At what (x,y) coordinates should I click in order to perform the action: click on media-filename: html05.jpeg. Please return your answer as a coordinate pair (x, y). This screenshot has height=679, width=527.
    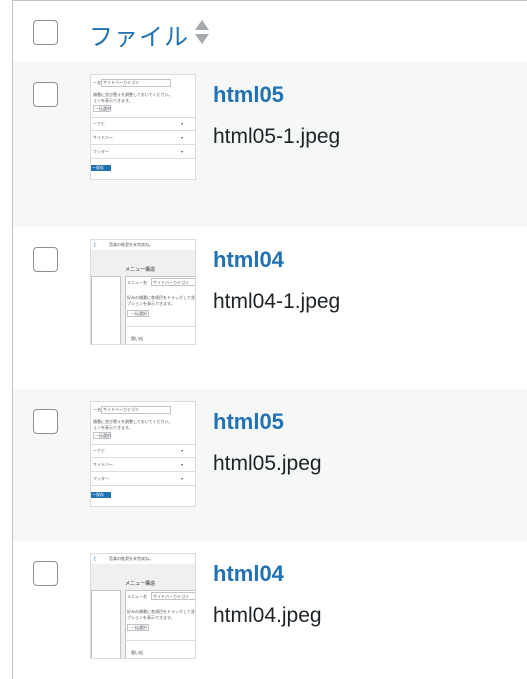
    Looking at the image, I should click on (267, 463).